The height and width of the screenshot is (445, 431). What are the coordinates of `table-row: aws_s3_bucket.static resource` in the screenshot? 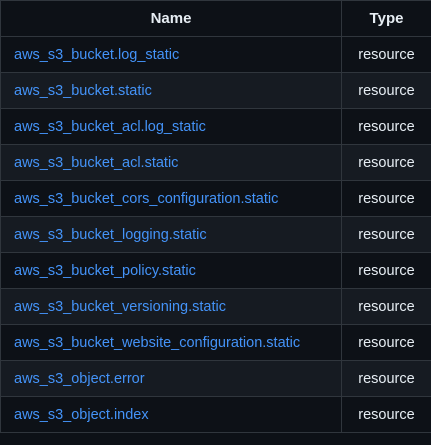 It's located at (215, 90).